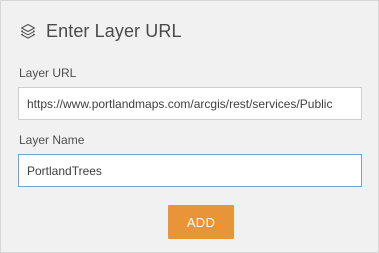 This screenshot has width=379, height=253. Describe the element at coordinates (114, 31) in the screenshot. I see `page-title: Enter Layer URL` at that location.